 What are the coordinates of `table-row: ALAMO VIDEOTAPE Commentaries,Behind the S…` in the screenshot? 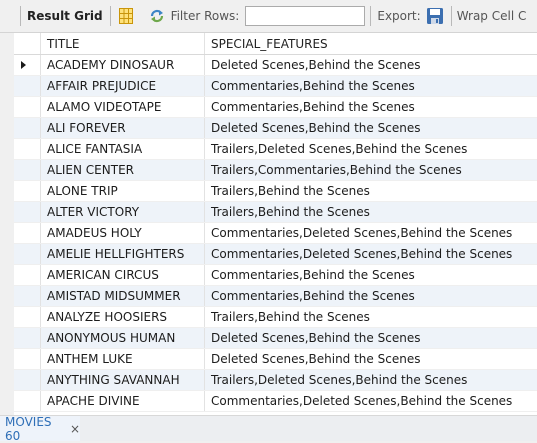 It's located at (275, 107).